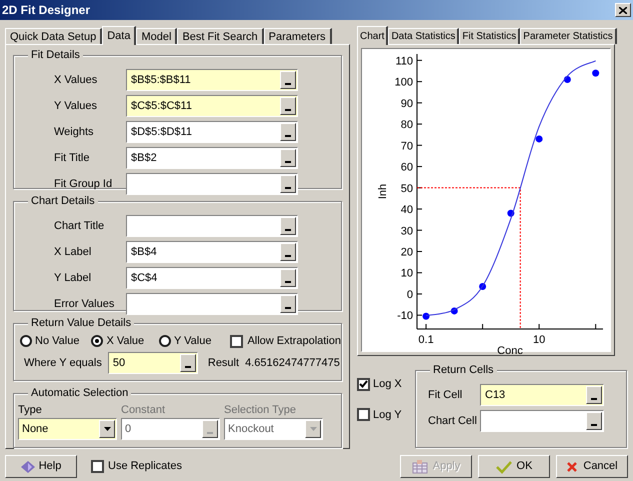 Image resolution: width=633 pixels, height=481 pixels. Describe the element at coordinates (405, 316) in the screenshot. I see `y-tick-label: -10` at that location.